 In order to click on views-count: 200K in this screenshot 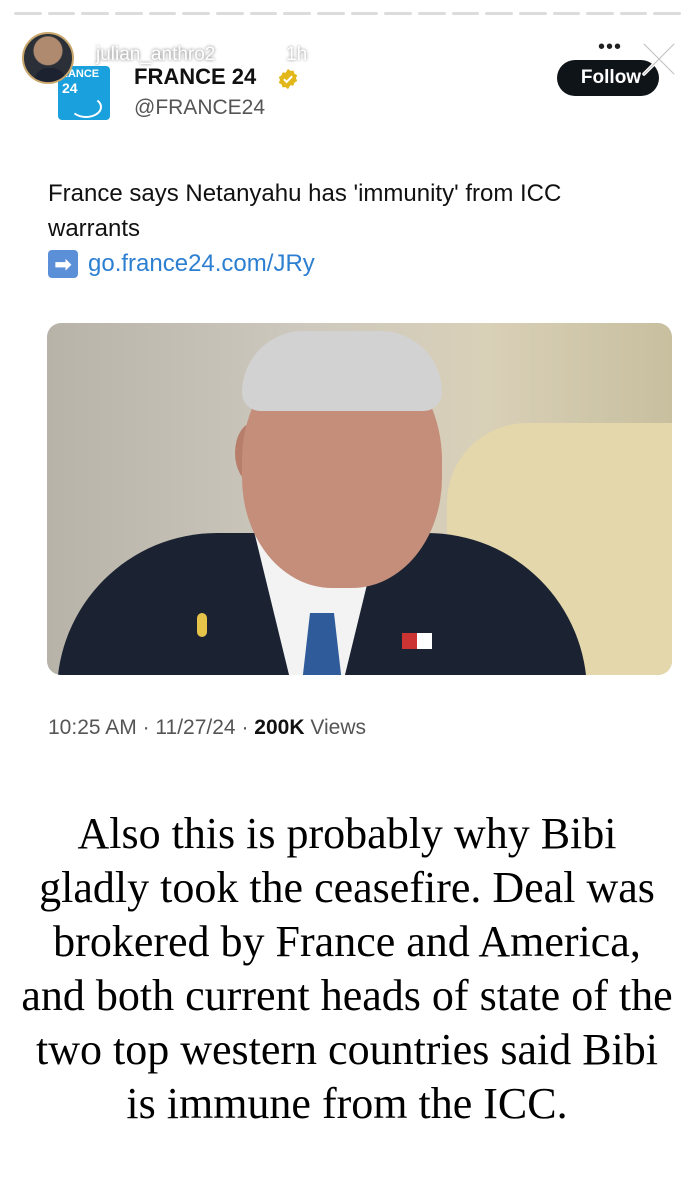, I will do `click(279, 727)`.